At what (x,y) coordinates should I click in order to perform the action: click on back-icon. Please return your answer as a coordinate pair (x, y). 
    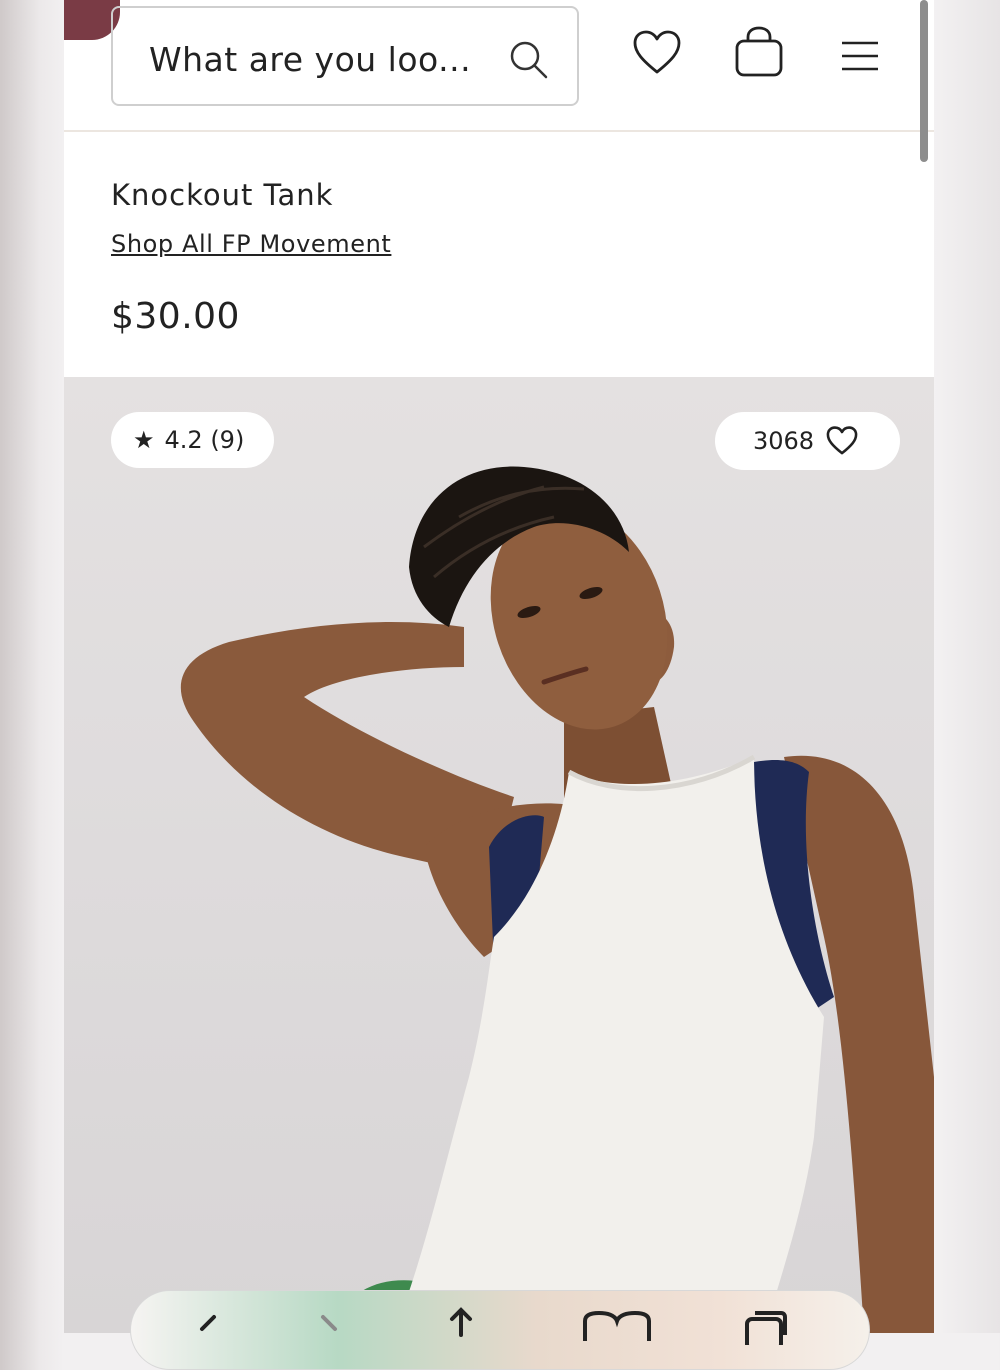
    Looking at the image, I should click on (206, 1327).